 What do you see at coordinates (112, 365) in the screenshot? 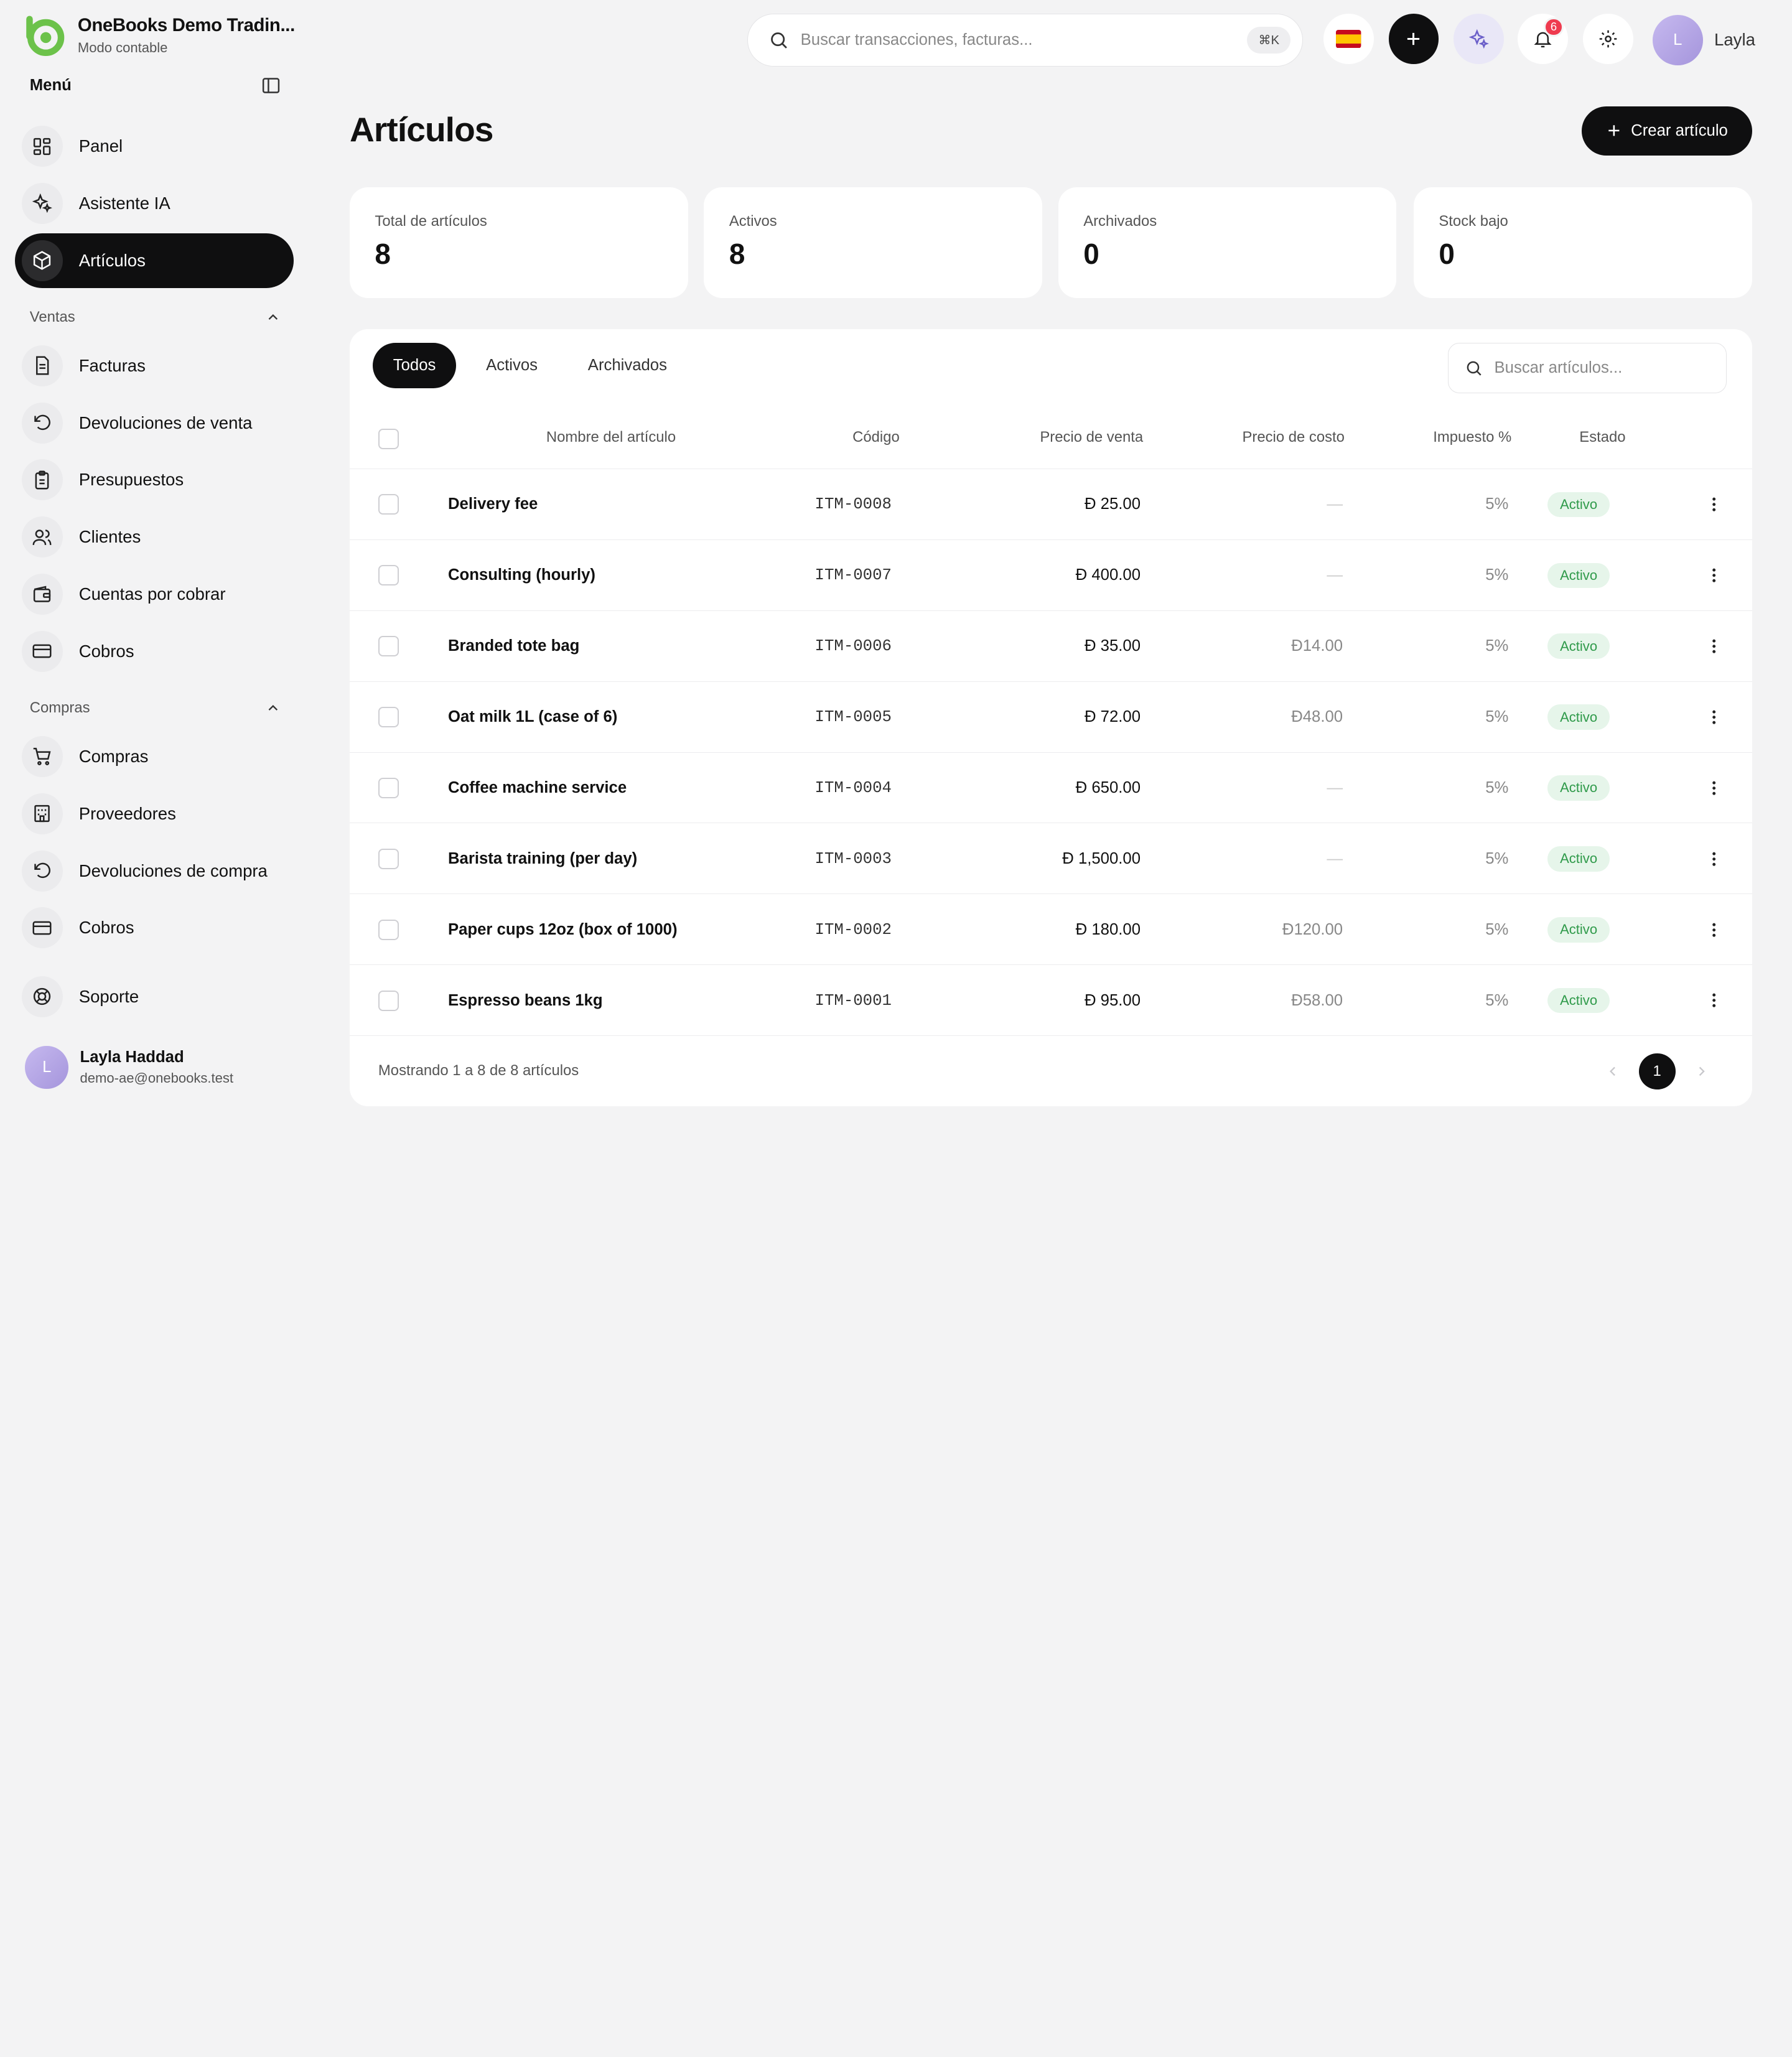
I see `sidebar-item-label: Facturas` at bounding box center [112, 365].